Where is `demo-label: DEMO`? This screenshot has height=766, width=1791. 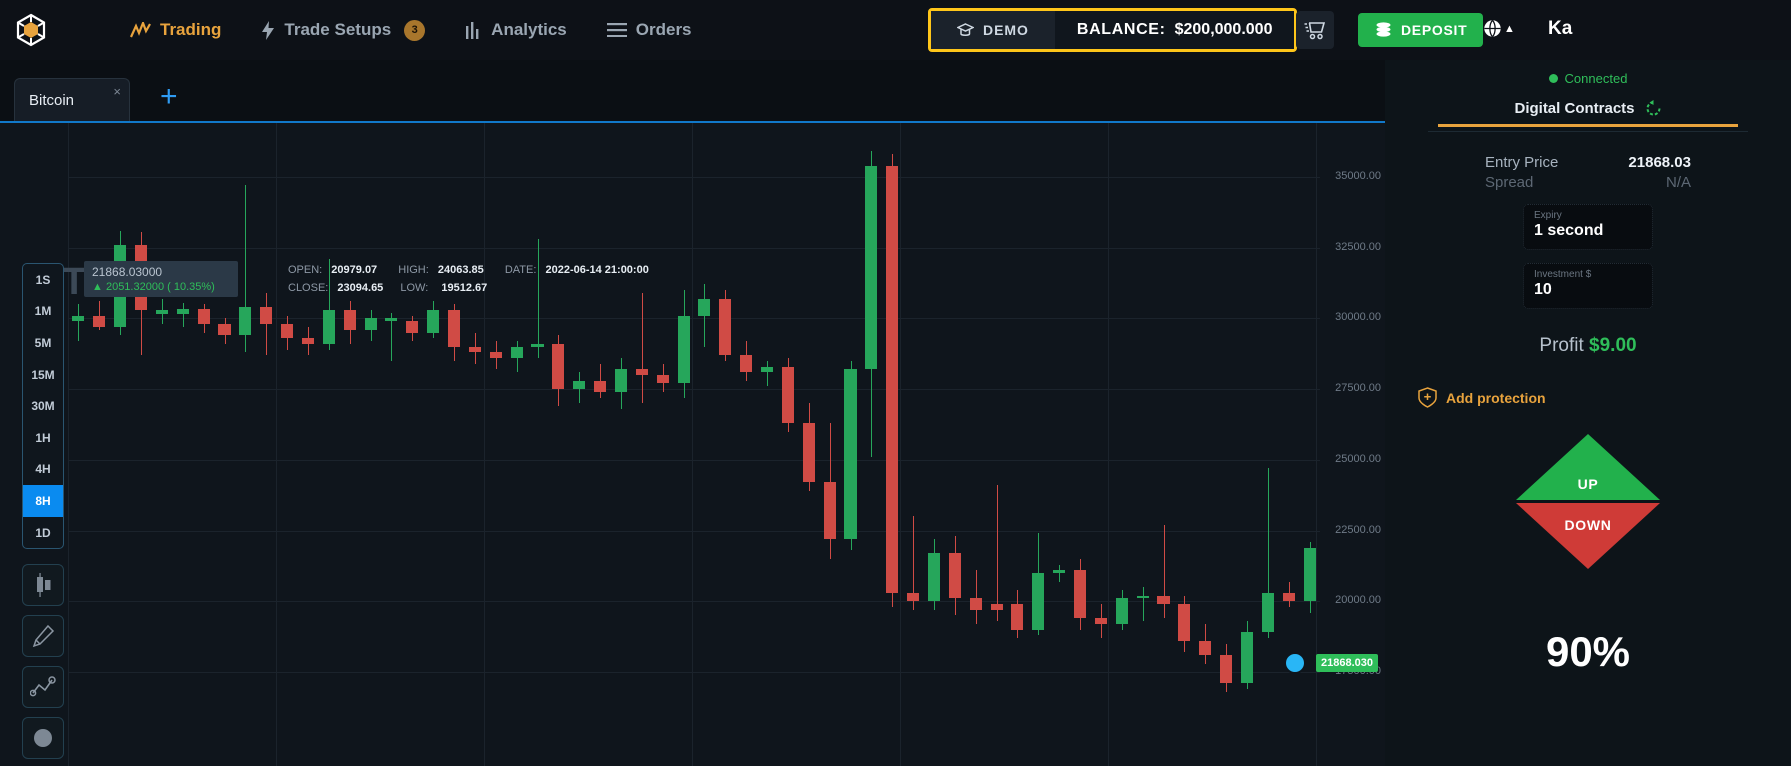
demo-label: DEMO is located at coordinates (1006, 30).